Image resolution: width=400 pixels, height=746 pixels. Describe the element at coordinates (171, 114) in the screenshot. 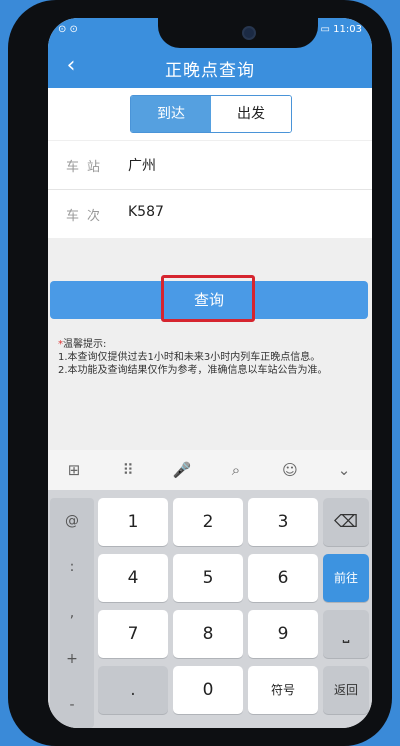

I see `tab-arrive: 到达` at that location.